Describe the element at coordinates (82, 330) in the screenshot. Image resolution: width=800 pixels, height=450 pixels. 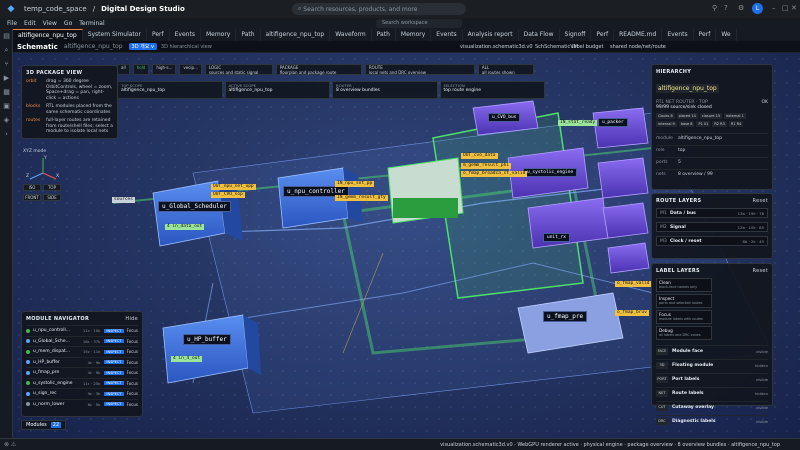
I see `list-item: u_npu_controll... 11c · 10k INSPECT Focus` at that location.